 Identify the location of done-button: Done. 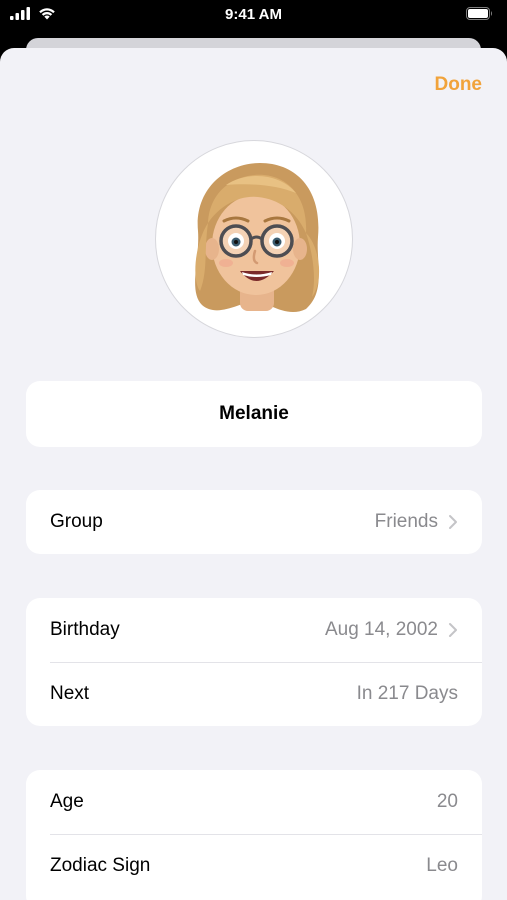
(459, 85).